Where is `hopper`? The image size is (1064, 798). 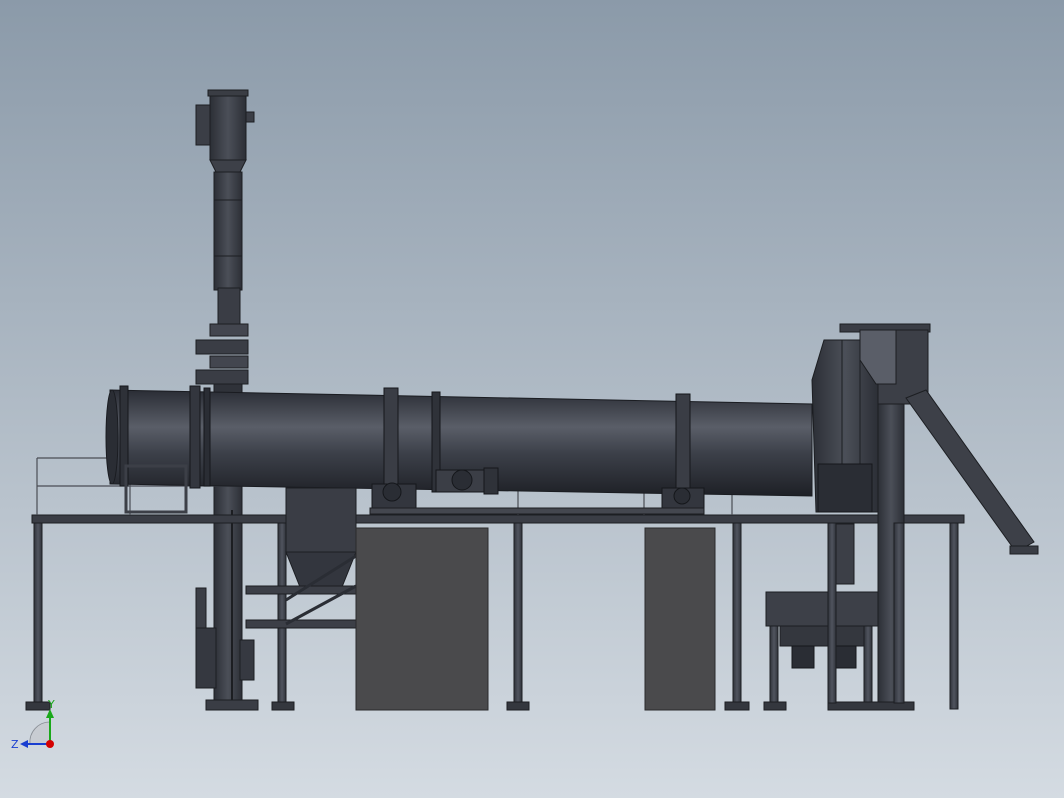
hopper is located at coordinates (301, 558).